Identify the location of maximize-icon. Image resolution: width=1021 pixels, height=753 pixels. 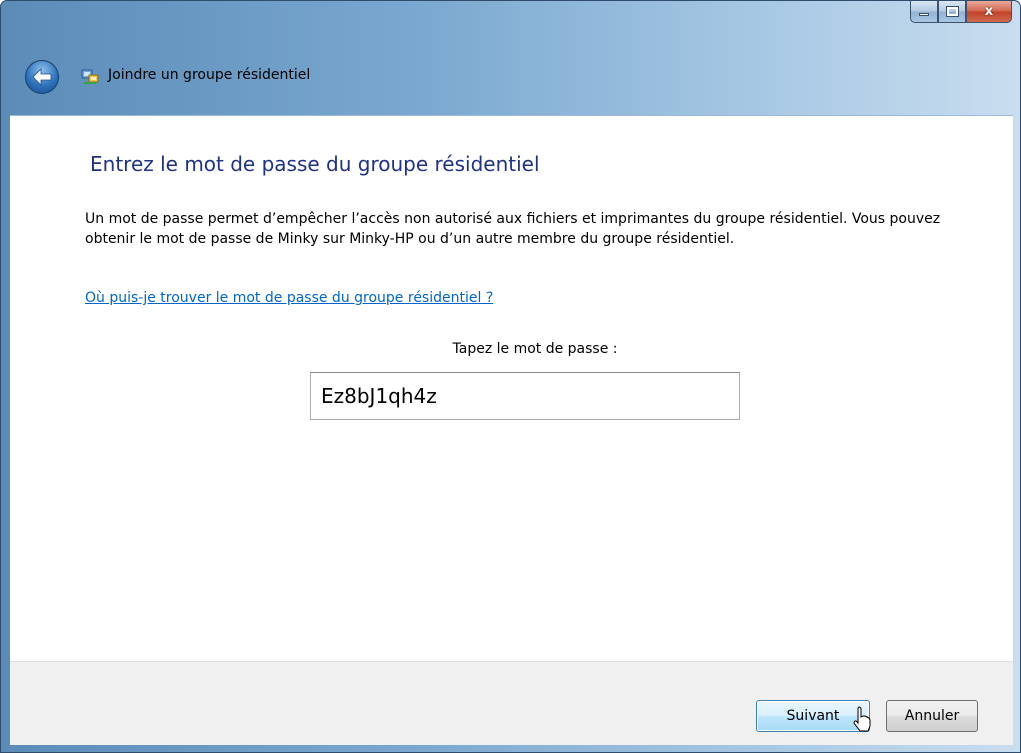
(952, 11).